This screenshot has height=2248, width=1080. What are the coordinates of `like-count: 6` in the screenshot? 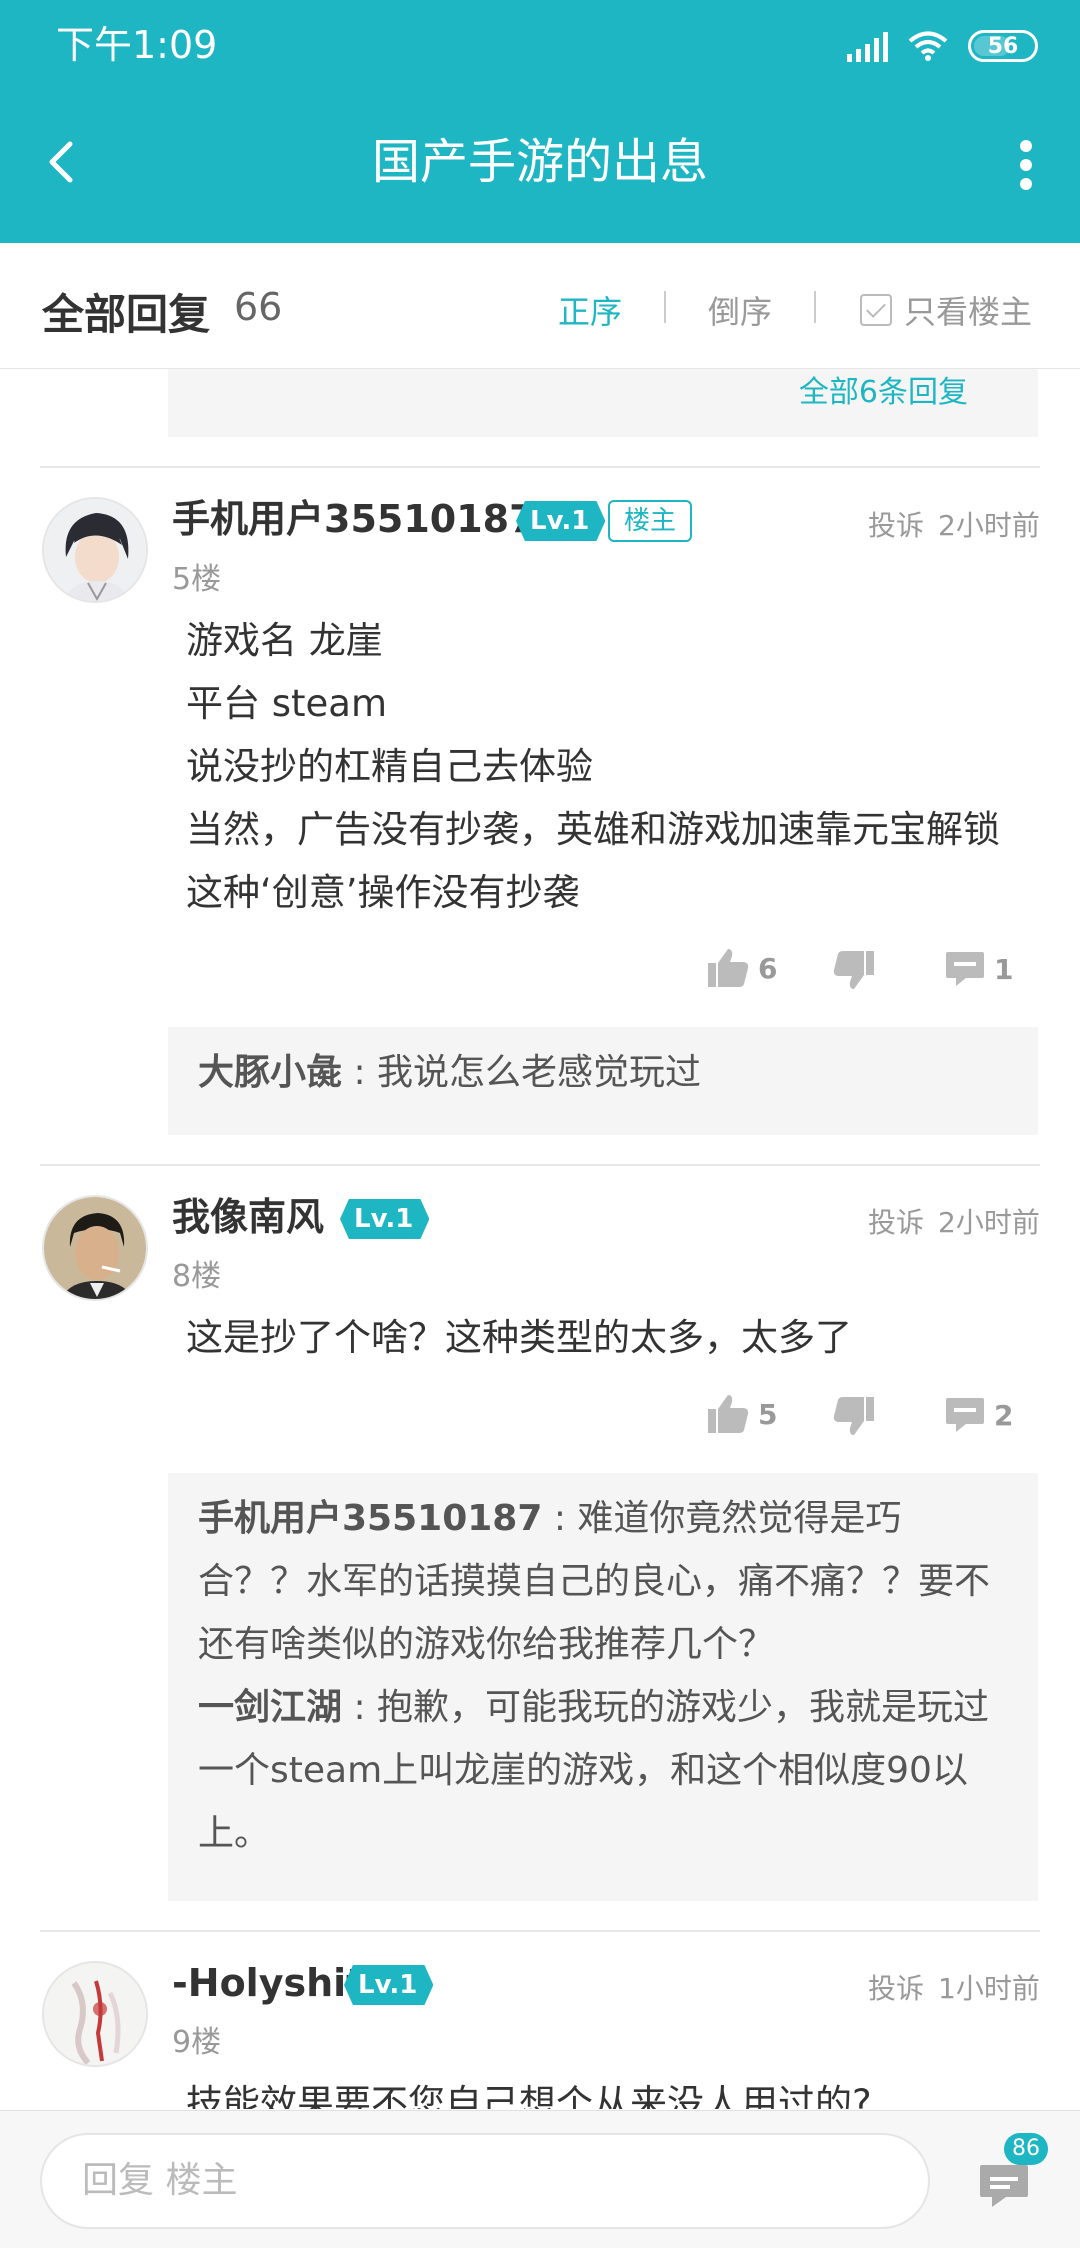 It's located at (768, 968).